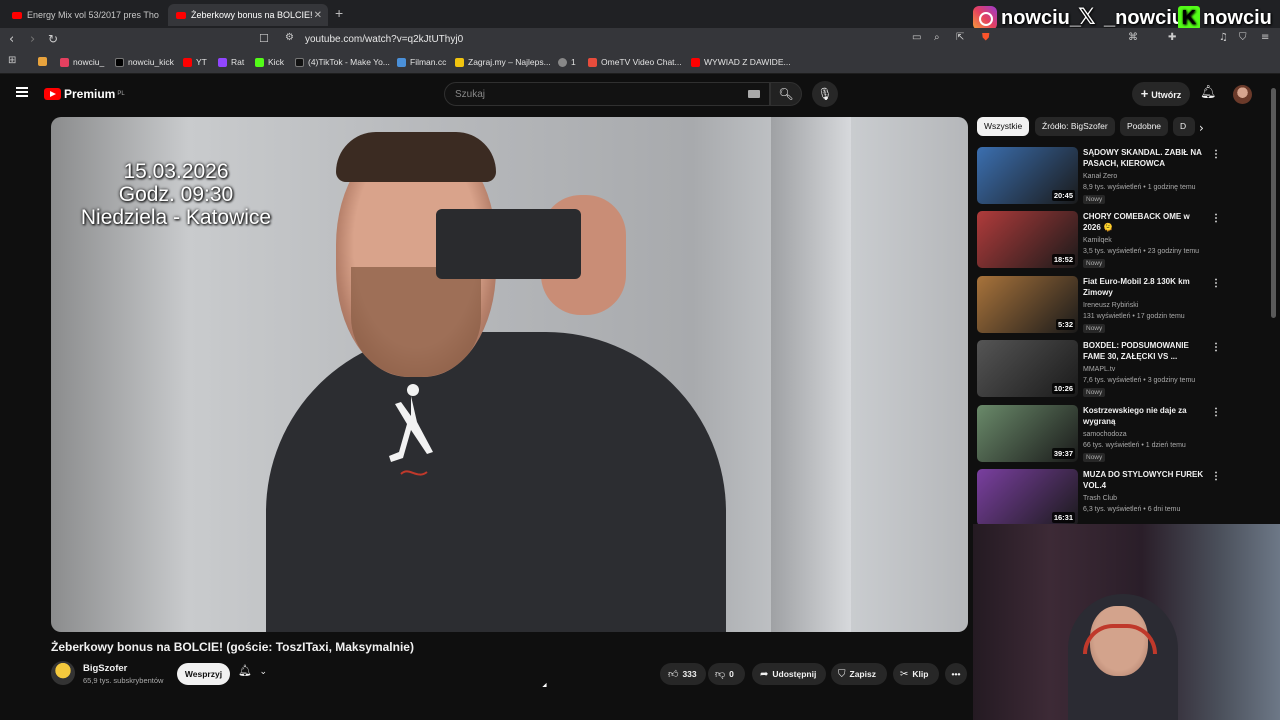  I want to click on youtube-logo: Premium PL, so click(84, 94).